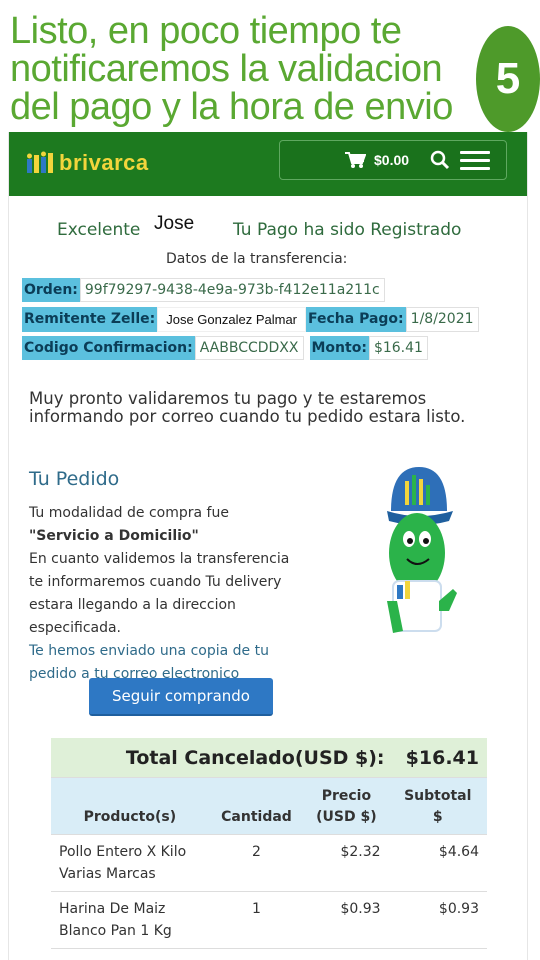 The image size is (540, 960). I want to click on amount-value: $16.41, so click(398, 348).